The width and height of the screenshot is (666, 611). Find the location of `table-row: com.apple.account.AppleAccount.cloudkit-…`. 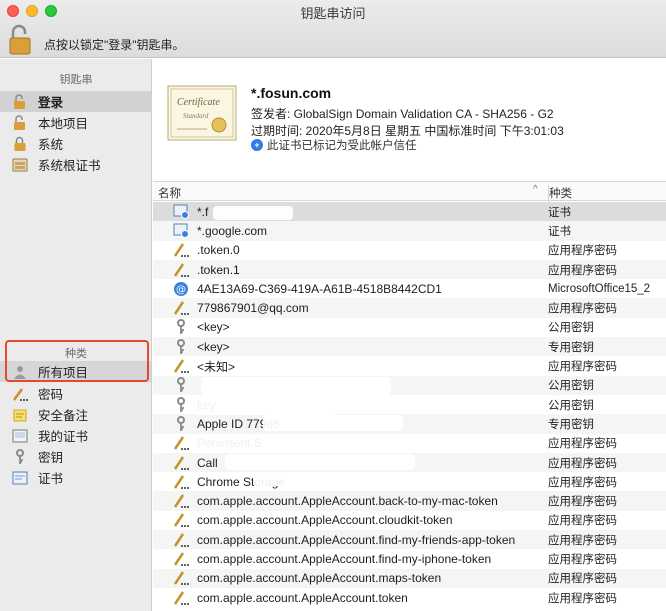

table-row: com.apple.account.AppleAccount.cloudkit-… is located at coordinates (409, 520).